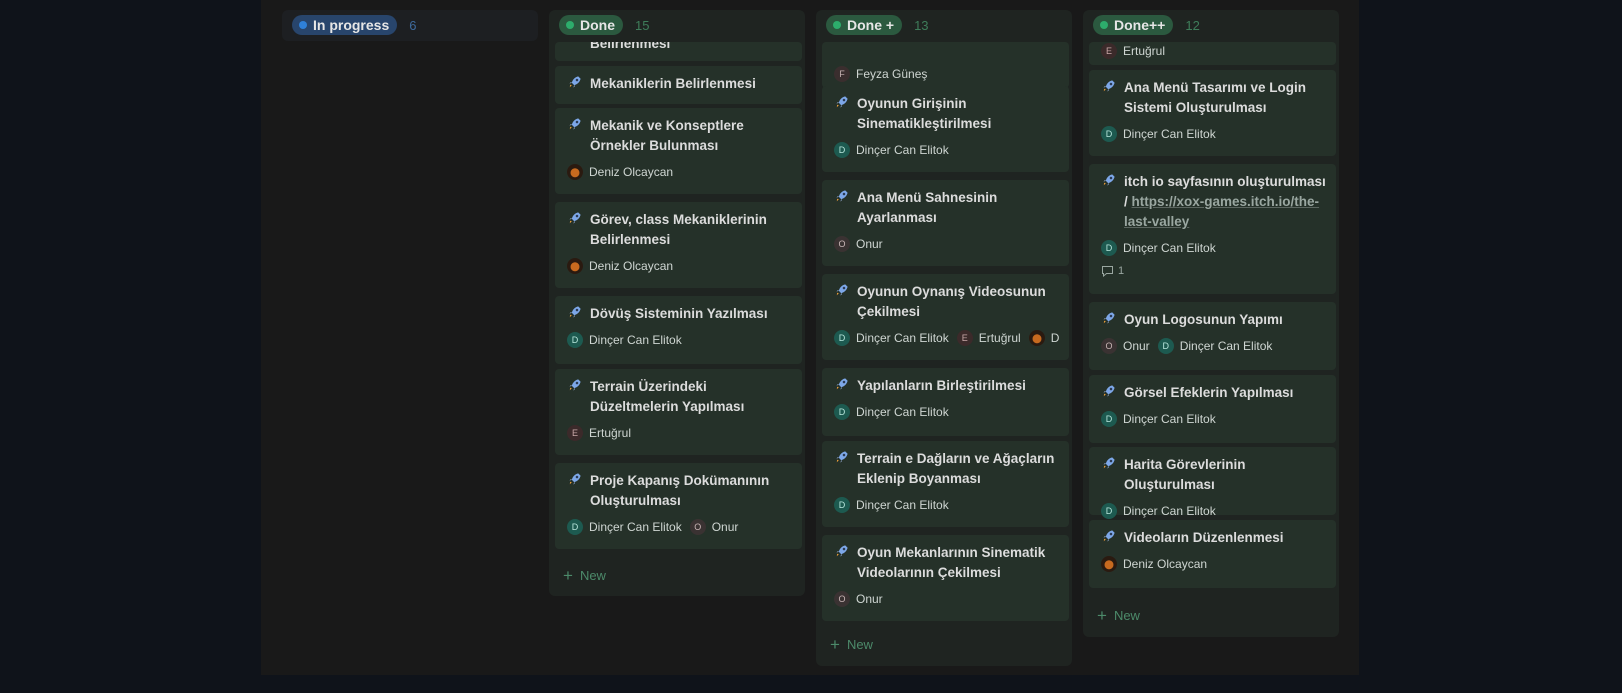 The height and width of the screenshot is (693, 1622). I want to click on status-dot-icon, so click(1104, 25).